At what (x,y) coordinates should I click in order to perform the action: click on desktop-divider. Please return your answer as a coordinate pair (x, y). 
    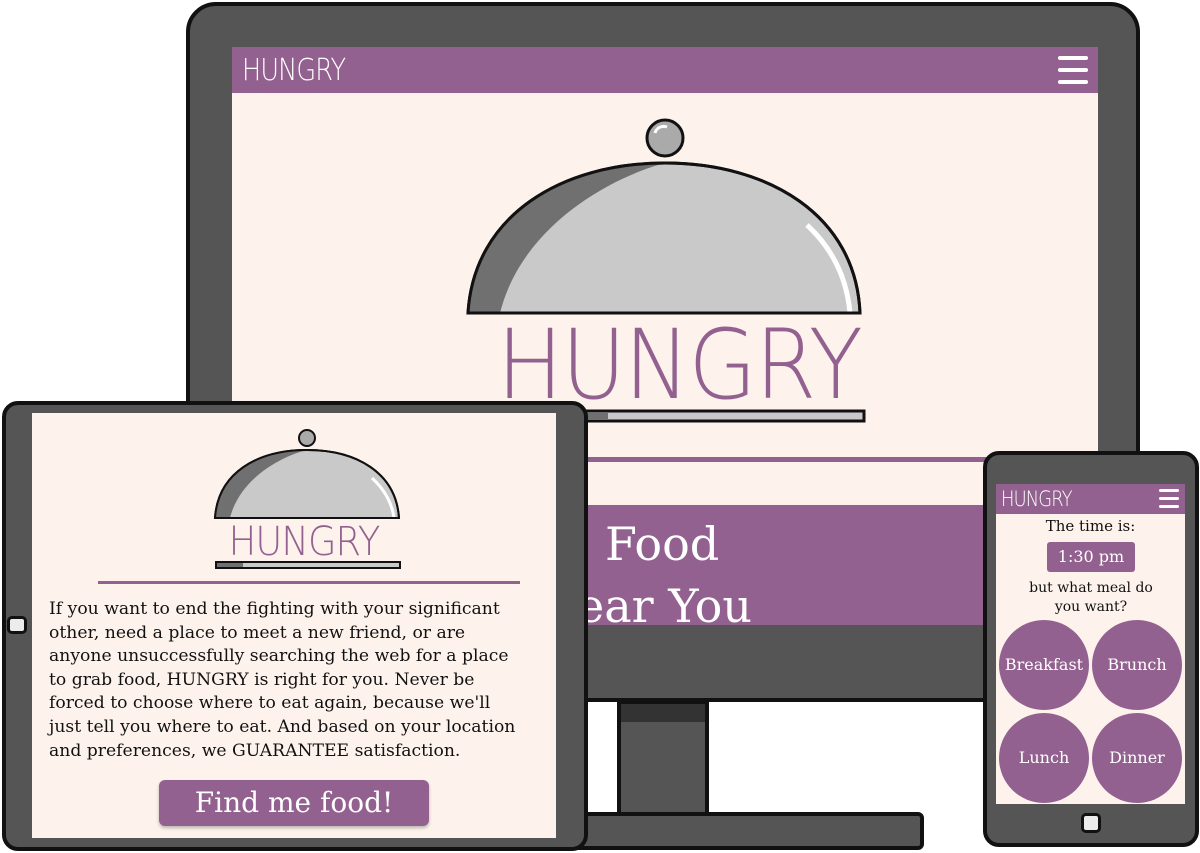
    Looking at the image, I should click on (782, 459).